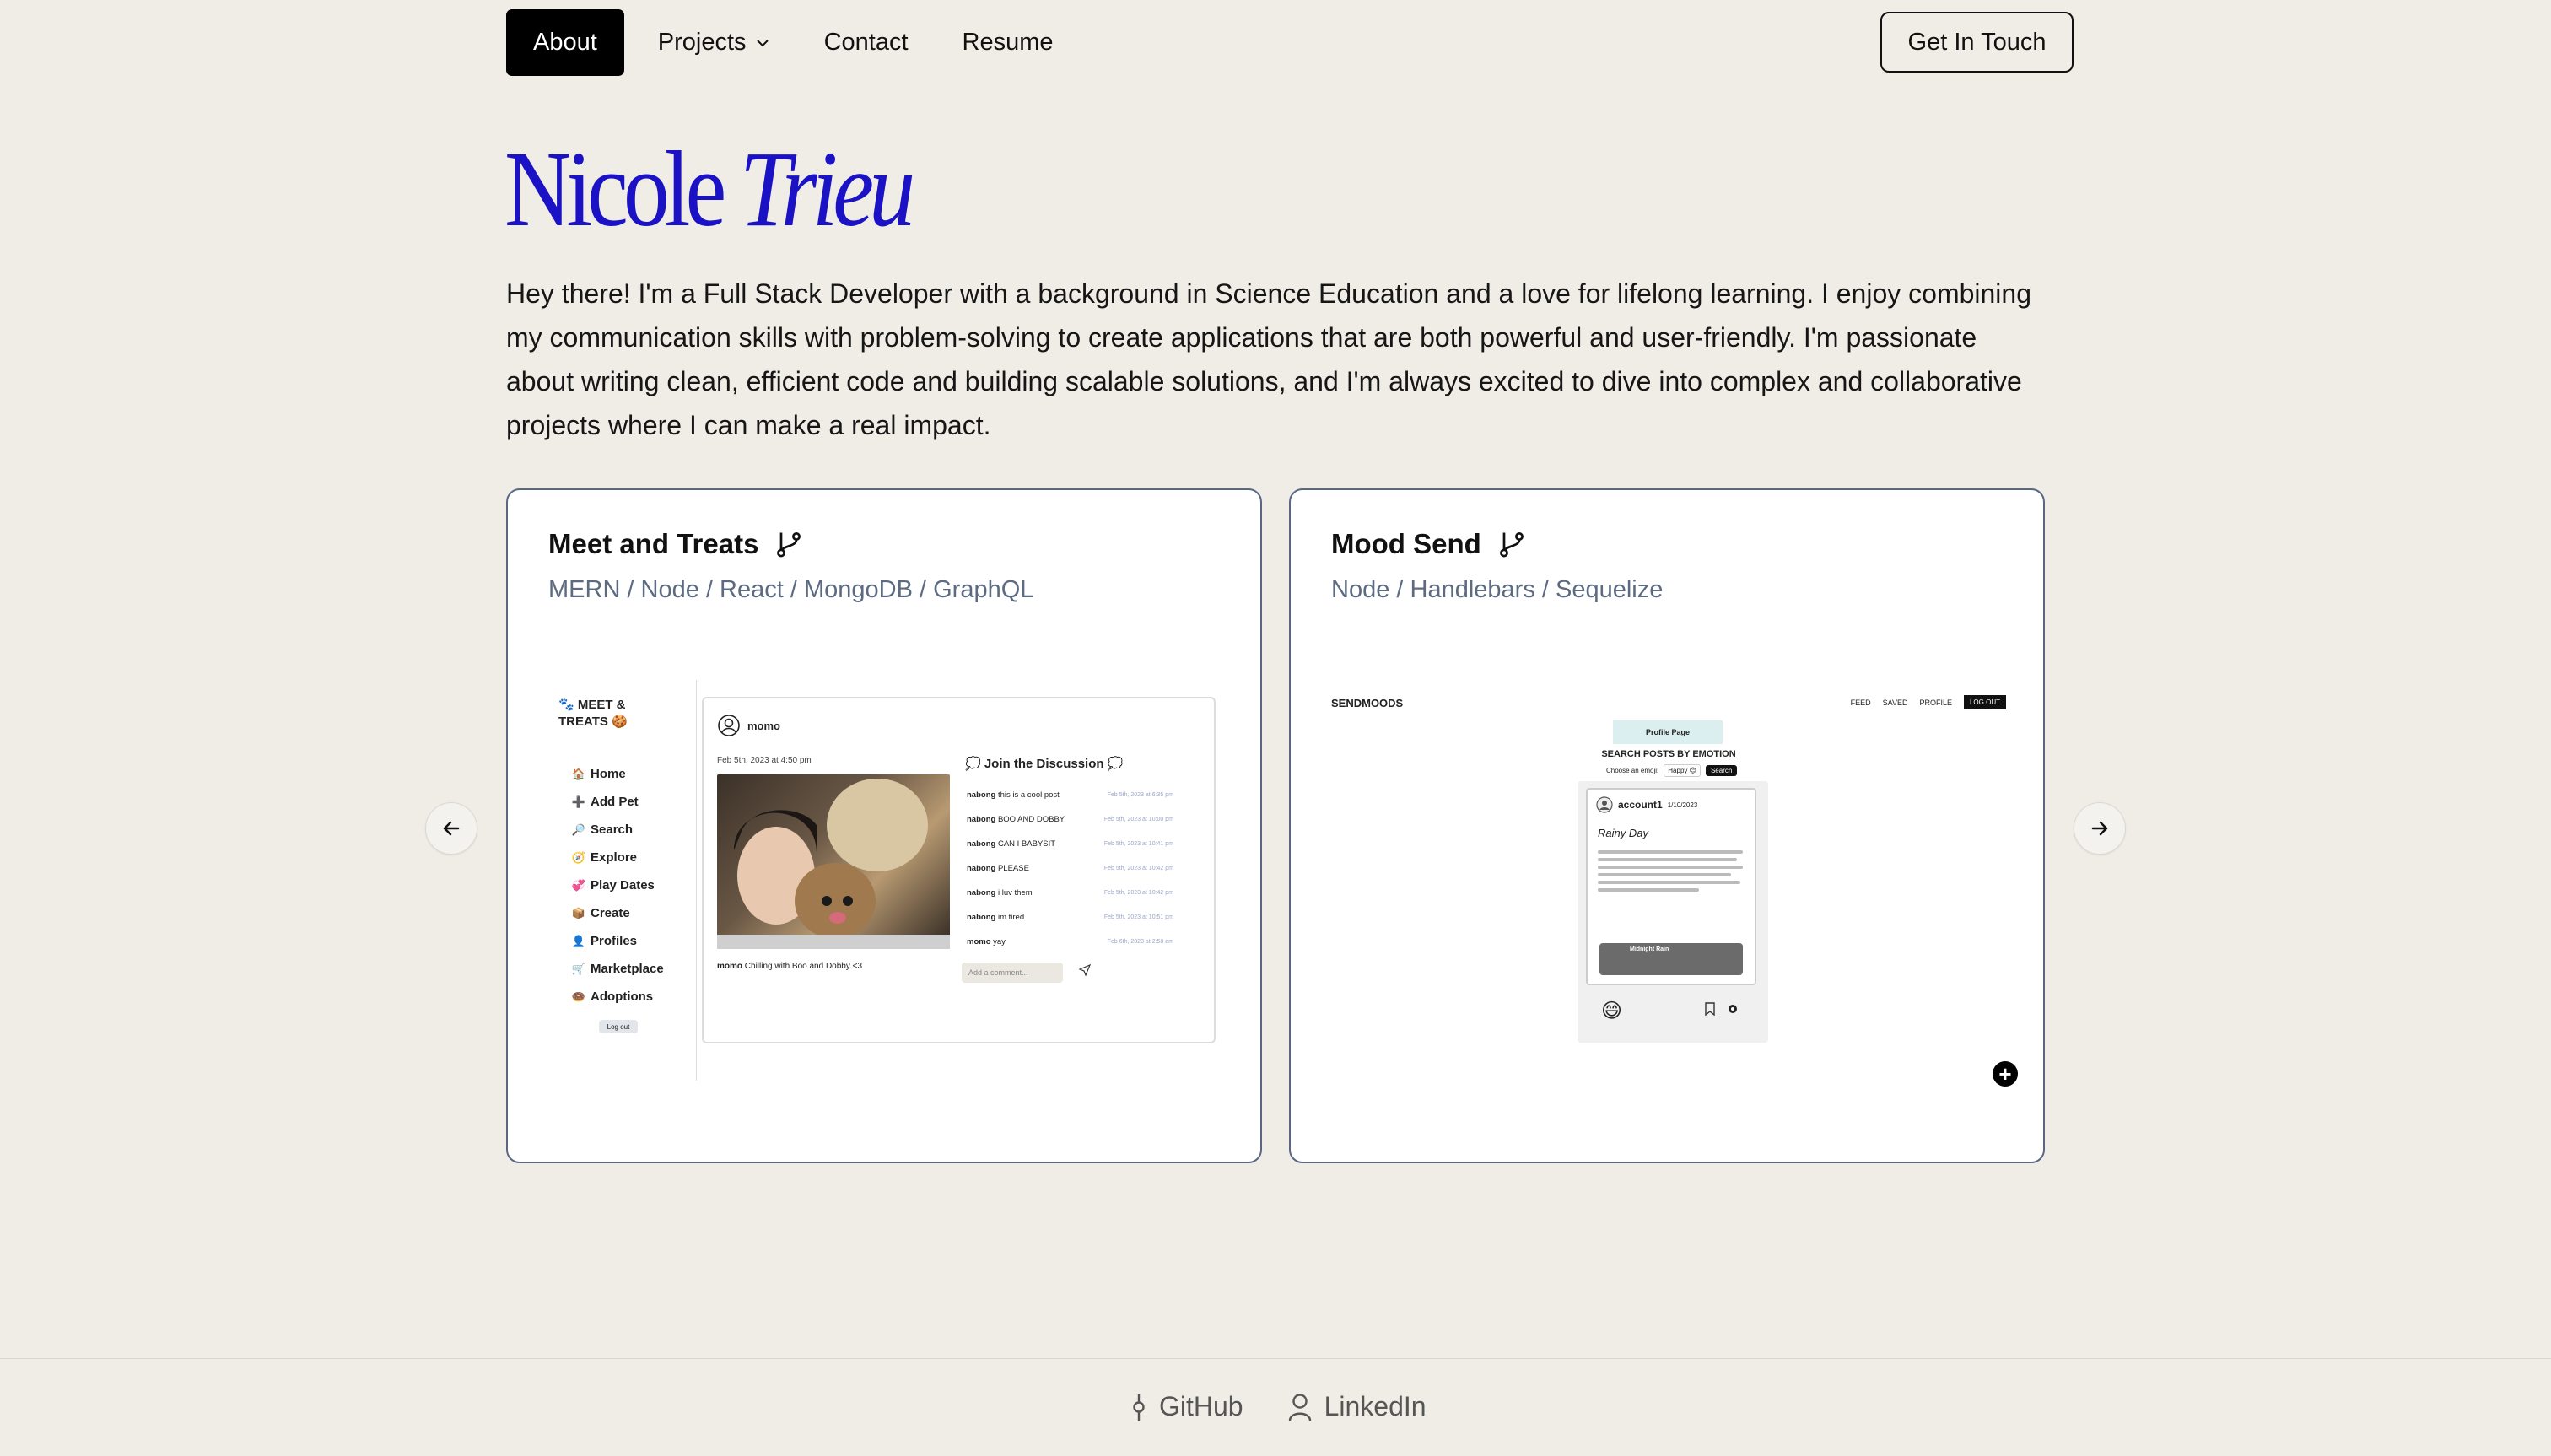 The height and width of the screenshot is (1456, 2551). I want to click on app-nav-item: 🏠 Home, so click(617, 774).